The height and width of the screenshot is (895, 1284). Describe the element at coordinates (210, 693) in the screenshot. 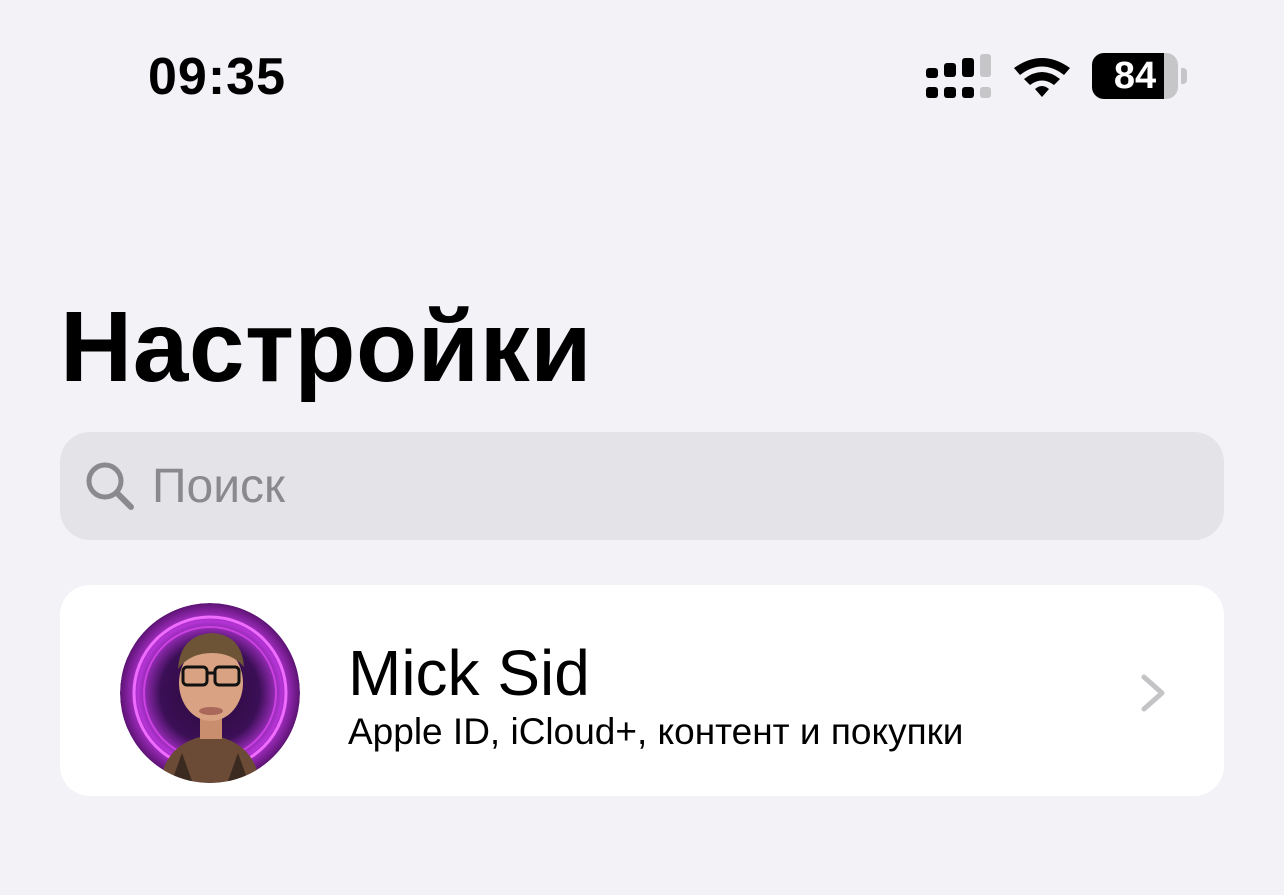

I see `avatar` at that location.